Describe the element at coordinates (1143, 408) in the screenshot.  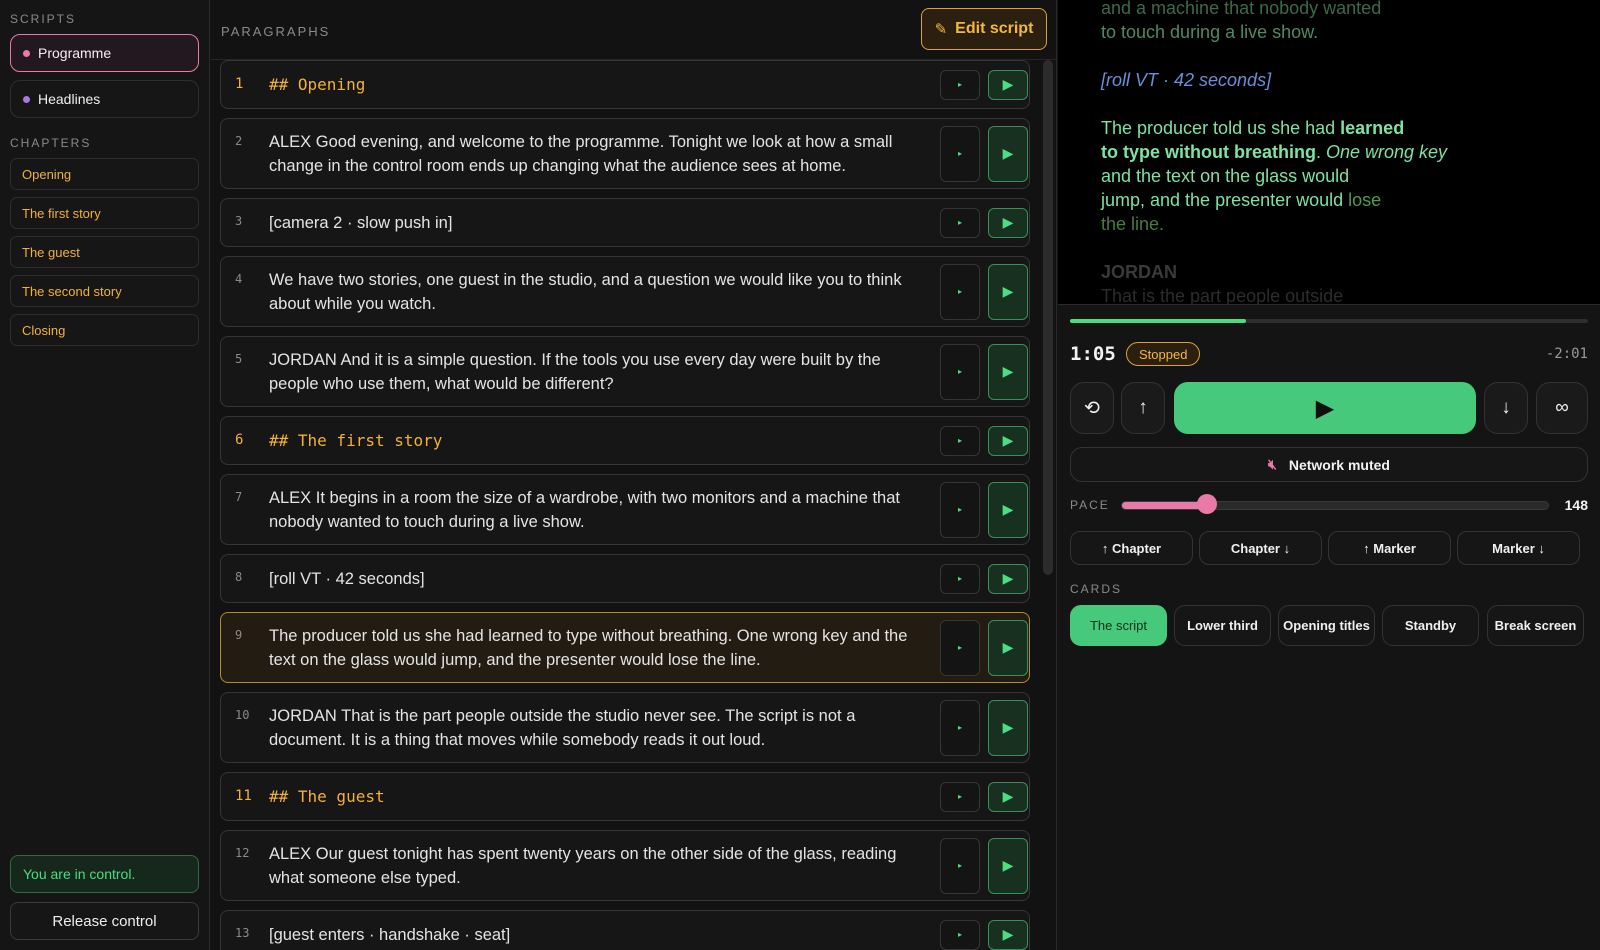
I see `step-up-button: ↑` at that location.